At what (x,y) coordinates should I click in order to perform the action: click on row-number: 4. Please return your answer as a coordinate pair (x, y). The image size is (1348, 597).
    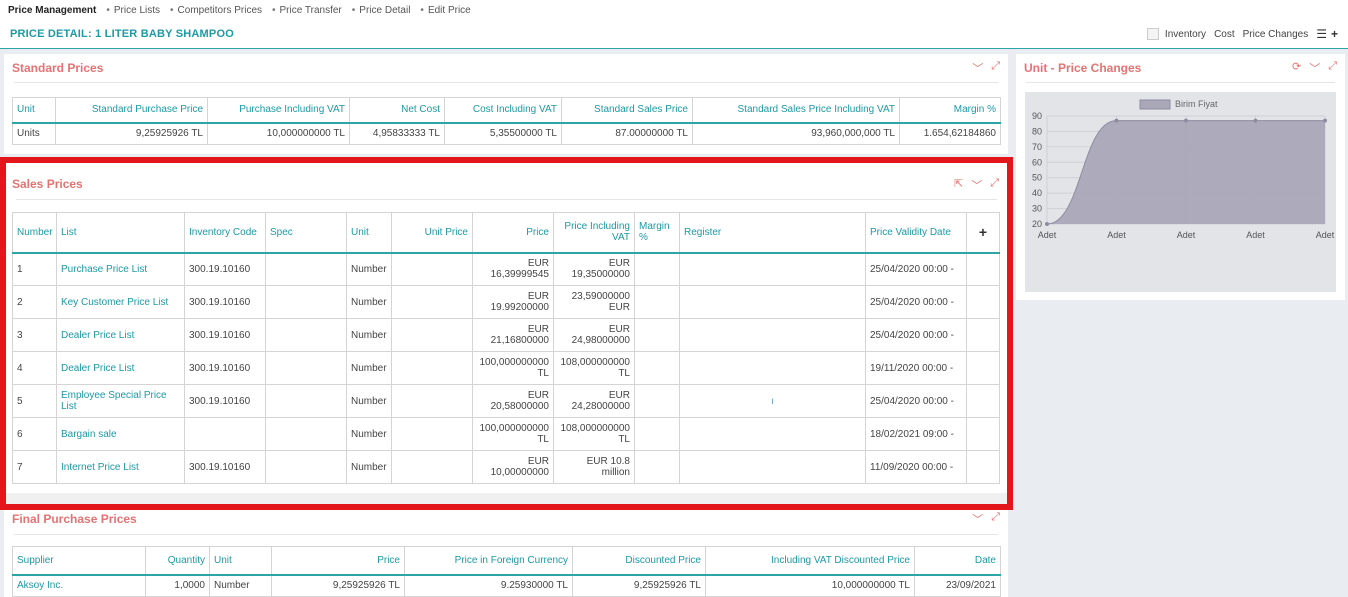
    Looking at the image, I should click on (34, 368).